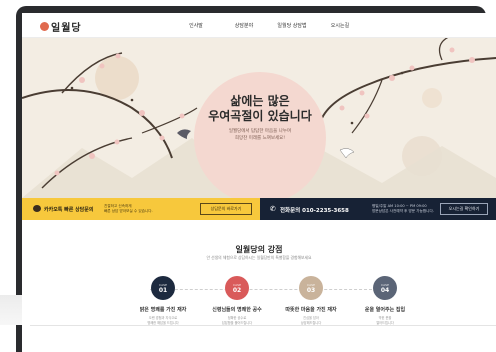  I want to click on directions-button: 오시는길 확인하기, so click(464, 209).